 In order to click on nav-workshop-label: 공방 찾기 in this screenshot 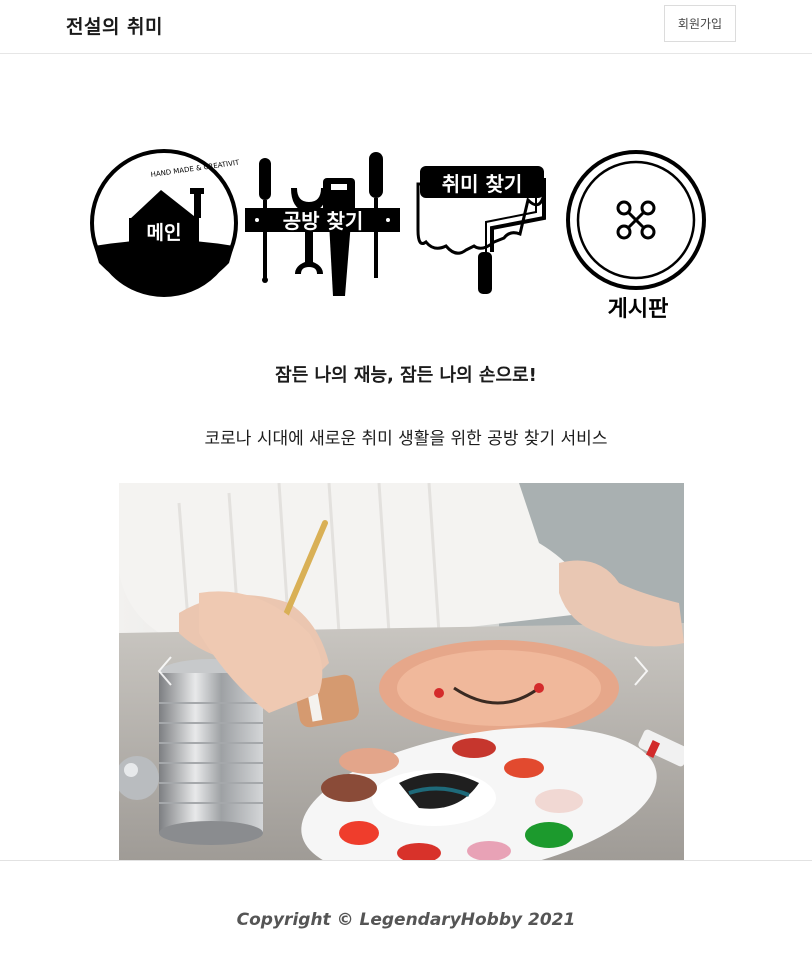, I will do `click(323, 221)`.